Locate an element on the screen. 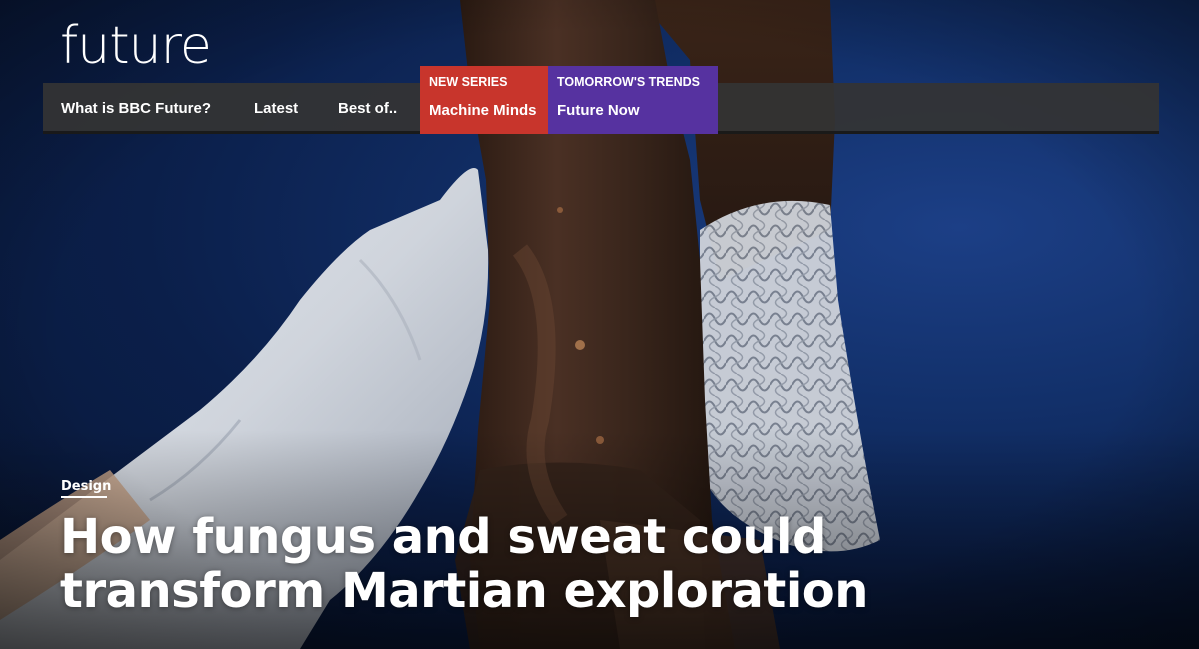 The image size is (1199, 649). promo-kicker: TOMORROW'S TRENDS is located at coordinates (629, 82).